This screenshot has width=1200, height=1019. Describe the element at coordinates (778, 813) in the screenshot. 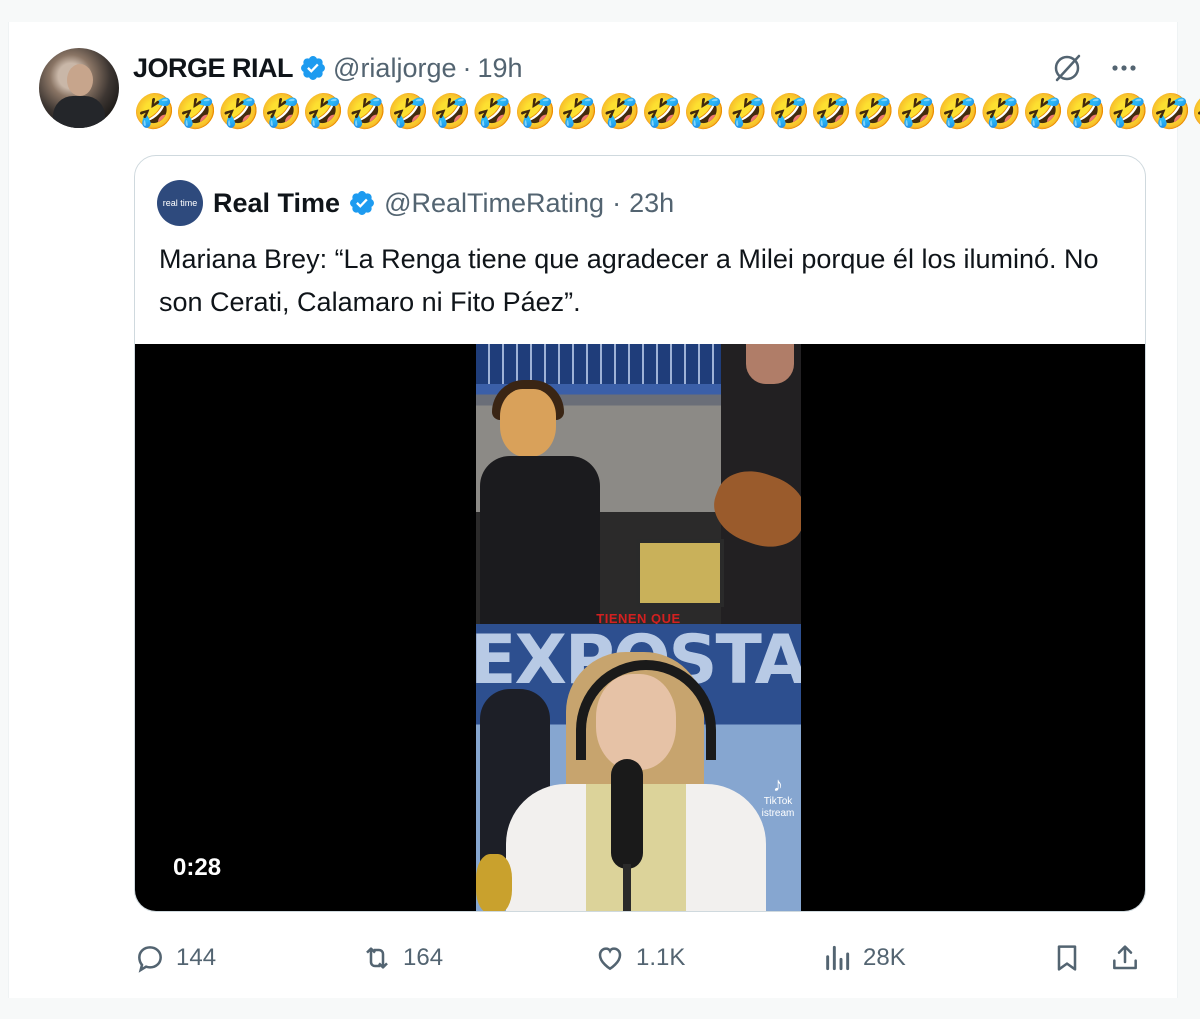

I see `tiktok-handle: istream` at that location.